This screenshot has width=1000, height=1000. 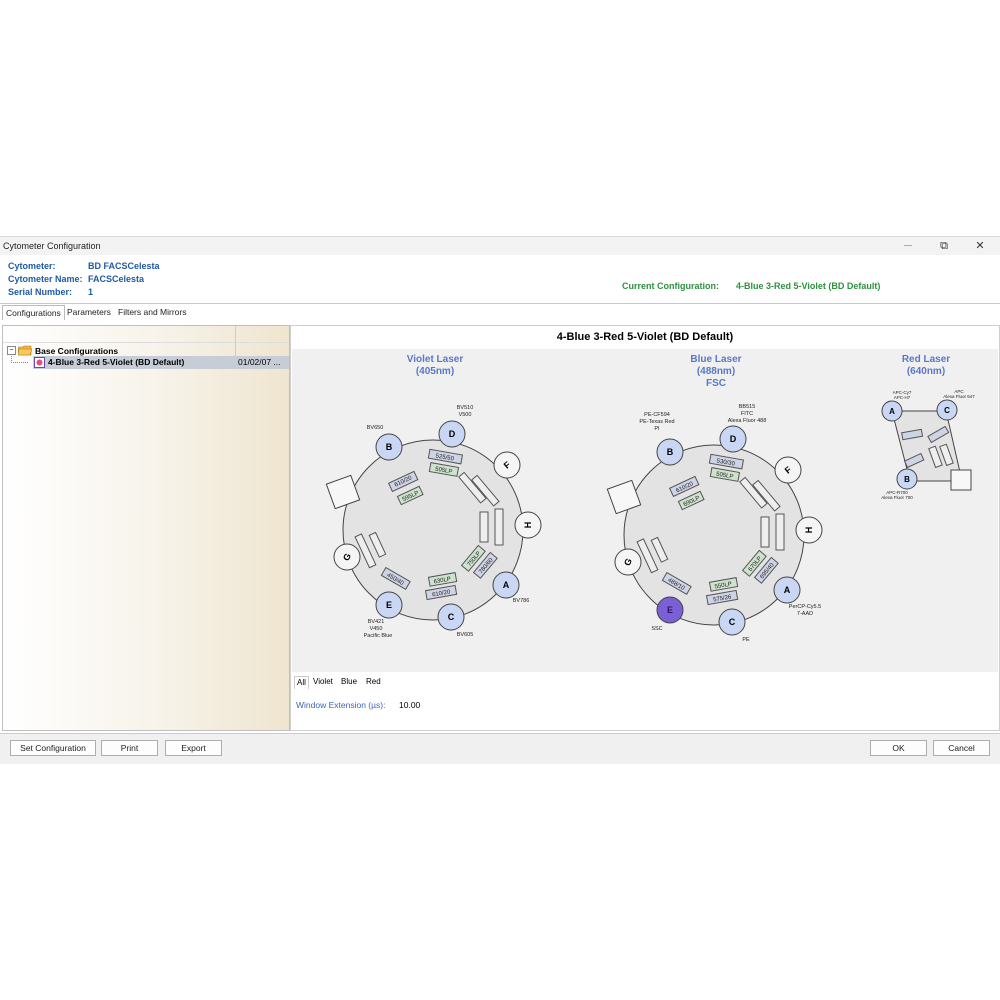 I want to click on violet-laser-title: Violet Laser, so click(x=435, y=359).